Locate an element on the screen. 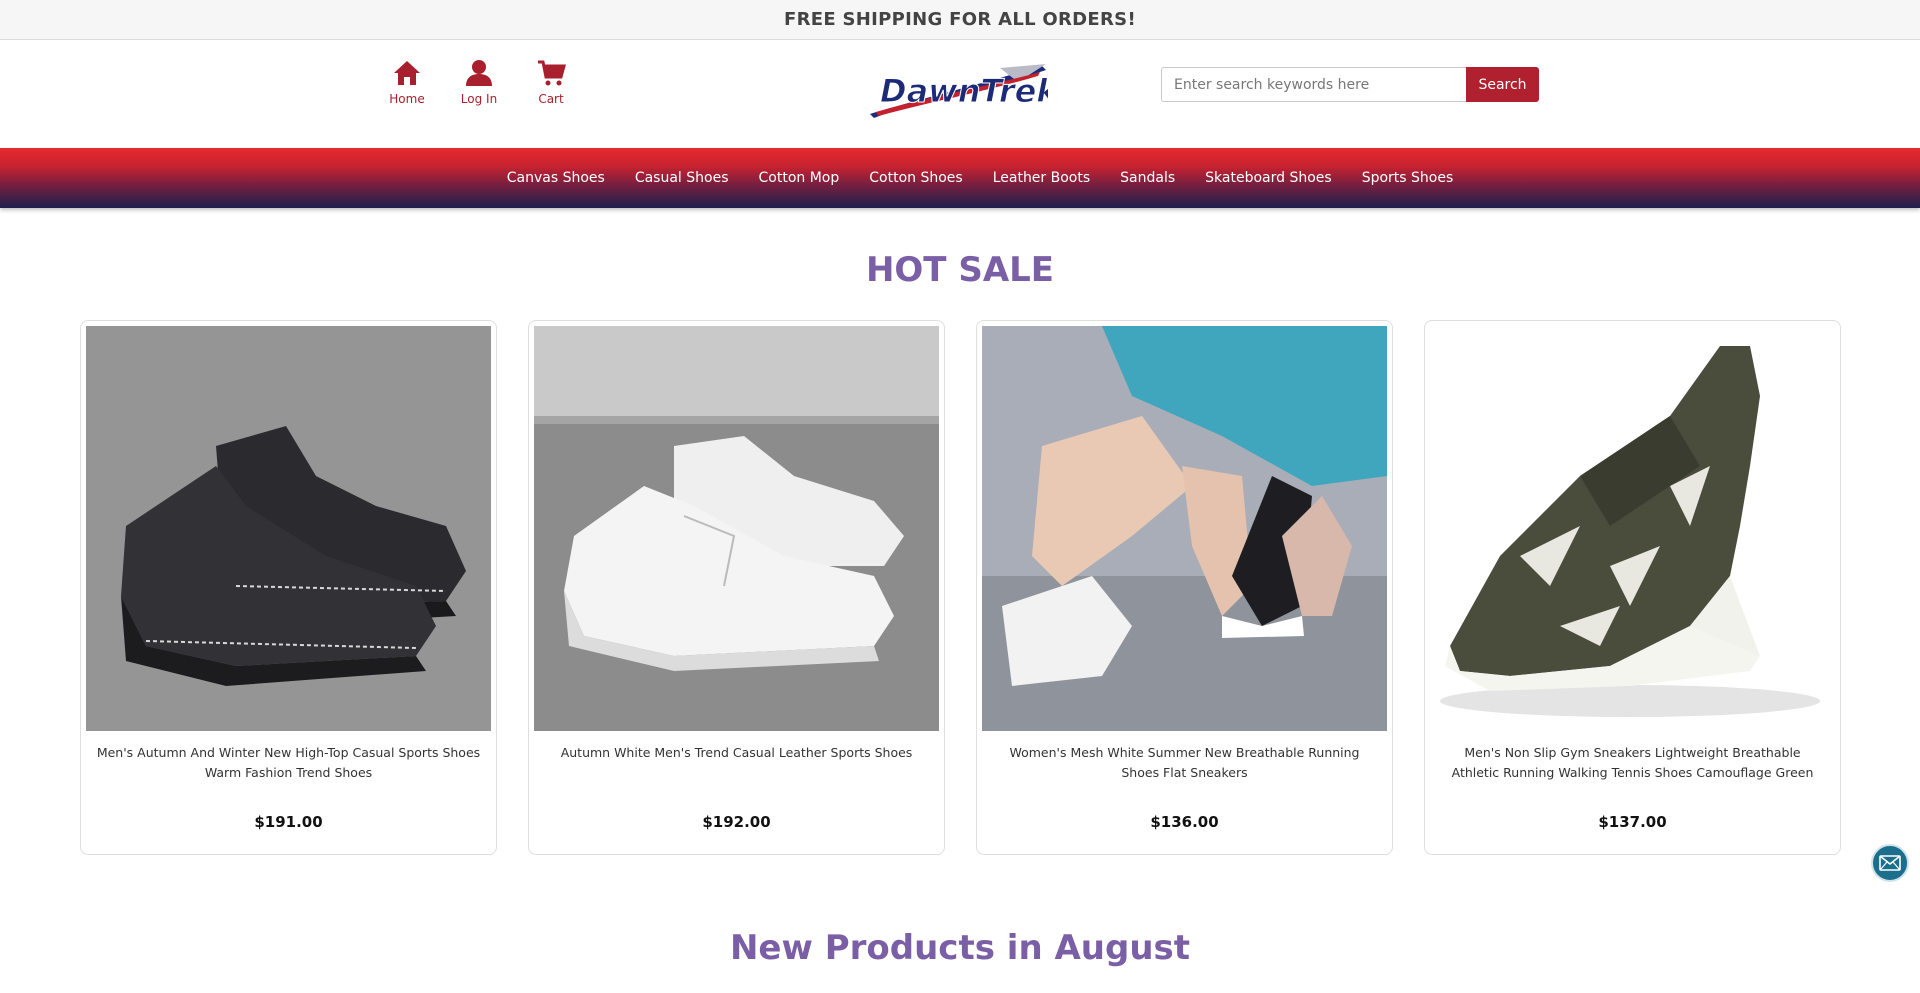 The image size is (1920, 993). nav-item-leather-boots: Leather Boots is located at coordinates (1041, 178).